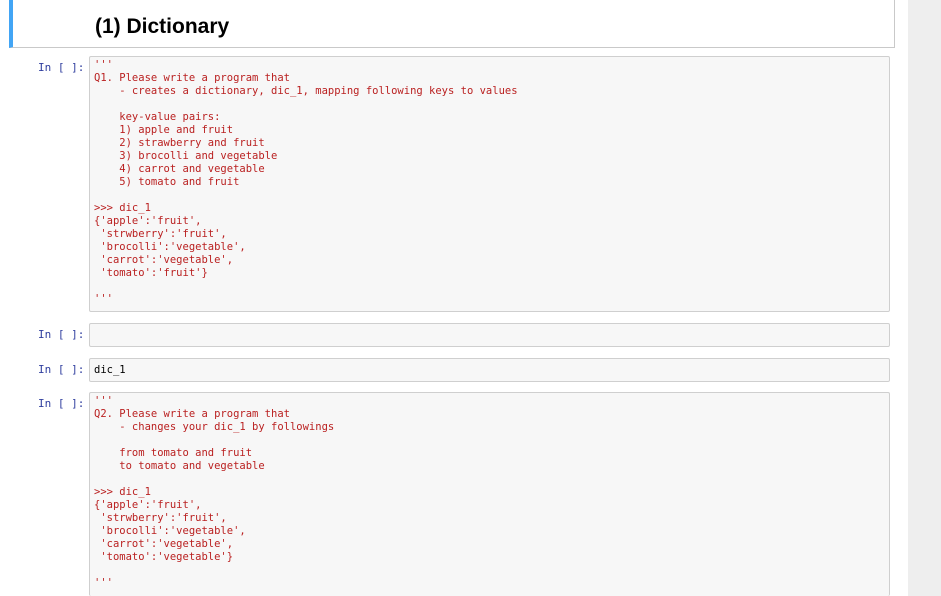 This screenshot has width=941, height=596. I want to click on code-input-area, so click(489, 335).